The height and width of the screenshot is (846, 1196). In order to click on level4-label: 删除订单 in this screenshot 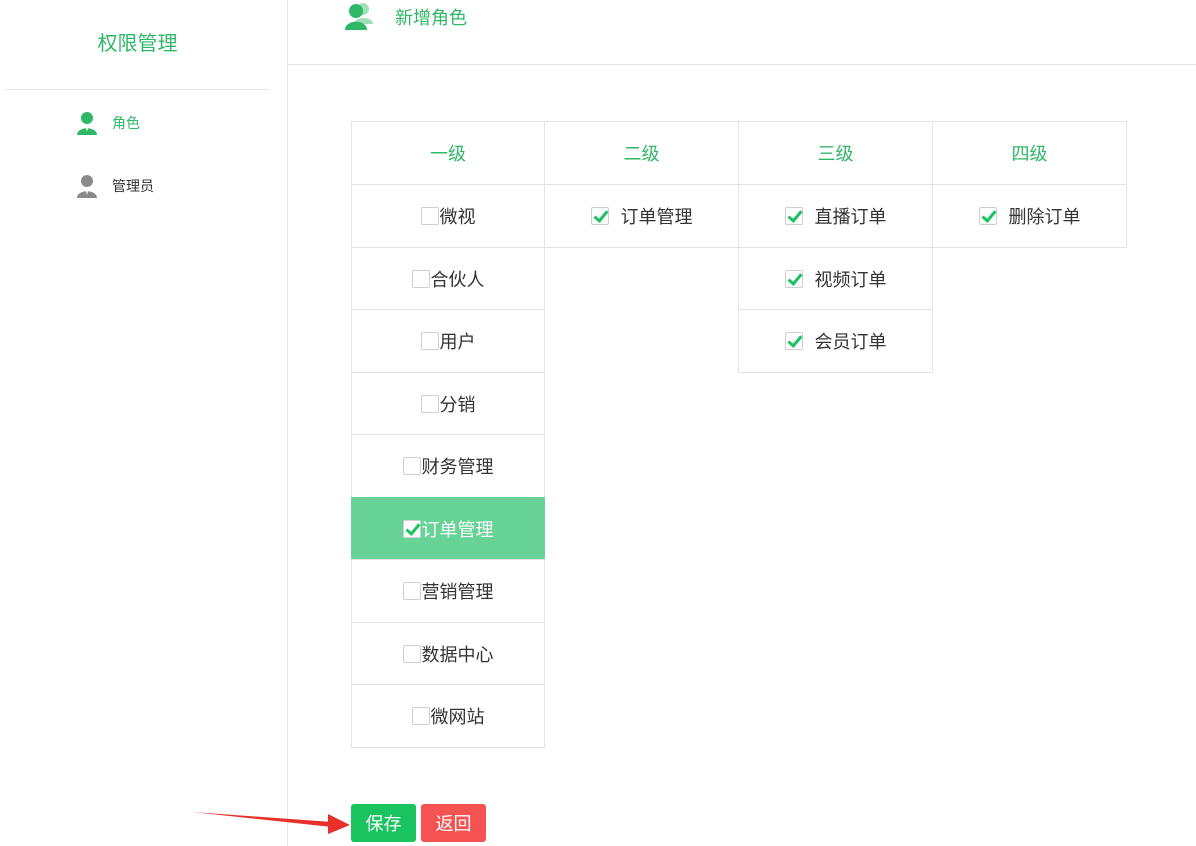, I will do `click(1044, 217)`.